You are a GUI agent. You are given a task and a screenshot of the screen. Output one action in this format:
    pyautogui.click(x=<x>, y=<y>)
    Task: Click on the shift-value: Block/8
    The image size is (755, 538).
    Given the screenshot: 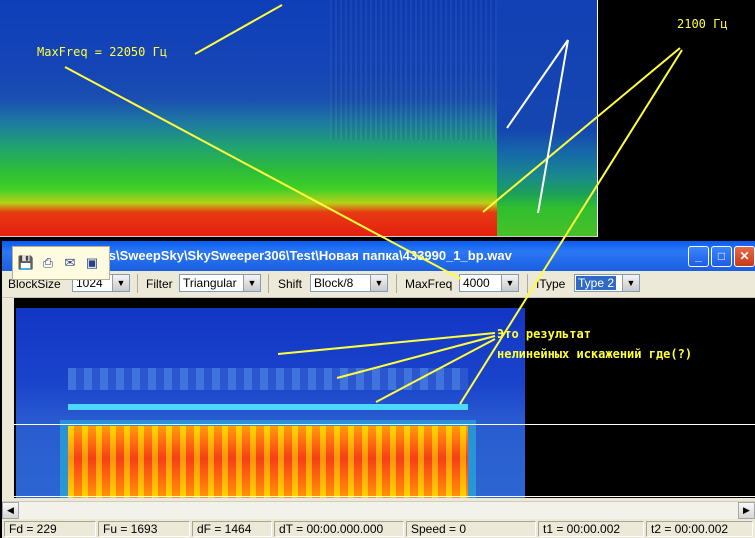 What is the action you would take?
    pyautogui.click(x=334, y=283)
    